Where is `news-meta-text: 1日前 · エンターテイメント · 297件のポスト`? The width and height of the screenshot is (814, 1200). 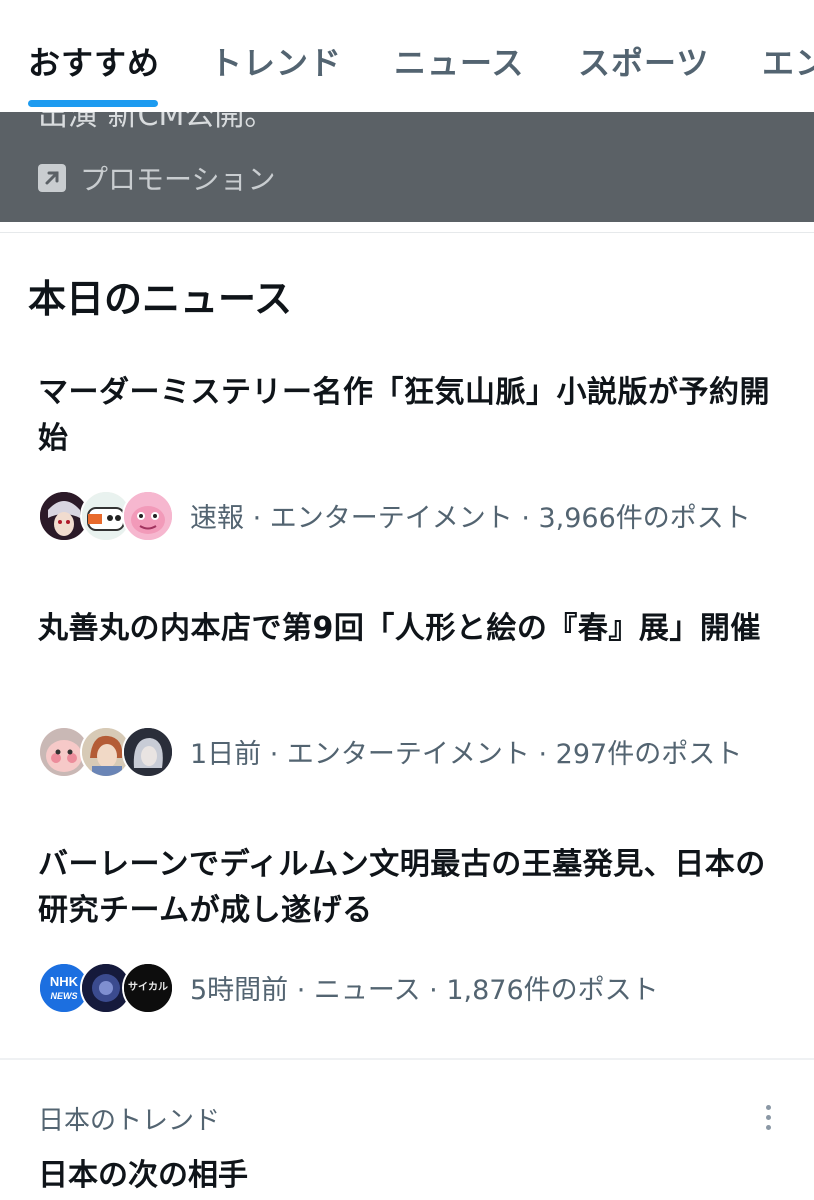
news-meta-text: 1日前 · エンターテイメント · 297件のポスト is located at coordinates (466, 754).